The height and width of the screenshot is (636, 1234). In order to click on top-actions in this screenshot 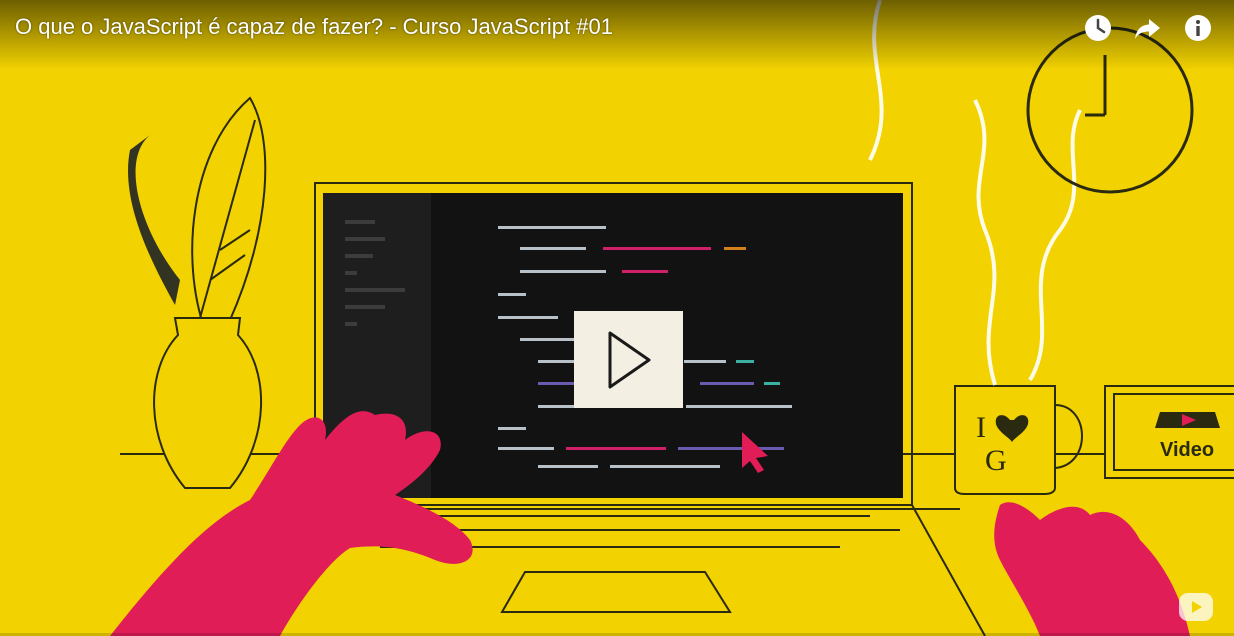, I will do `click(1148, 28)`.